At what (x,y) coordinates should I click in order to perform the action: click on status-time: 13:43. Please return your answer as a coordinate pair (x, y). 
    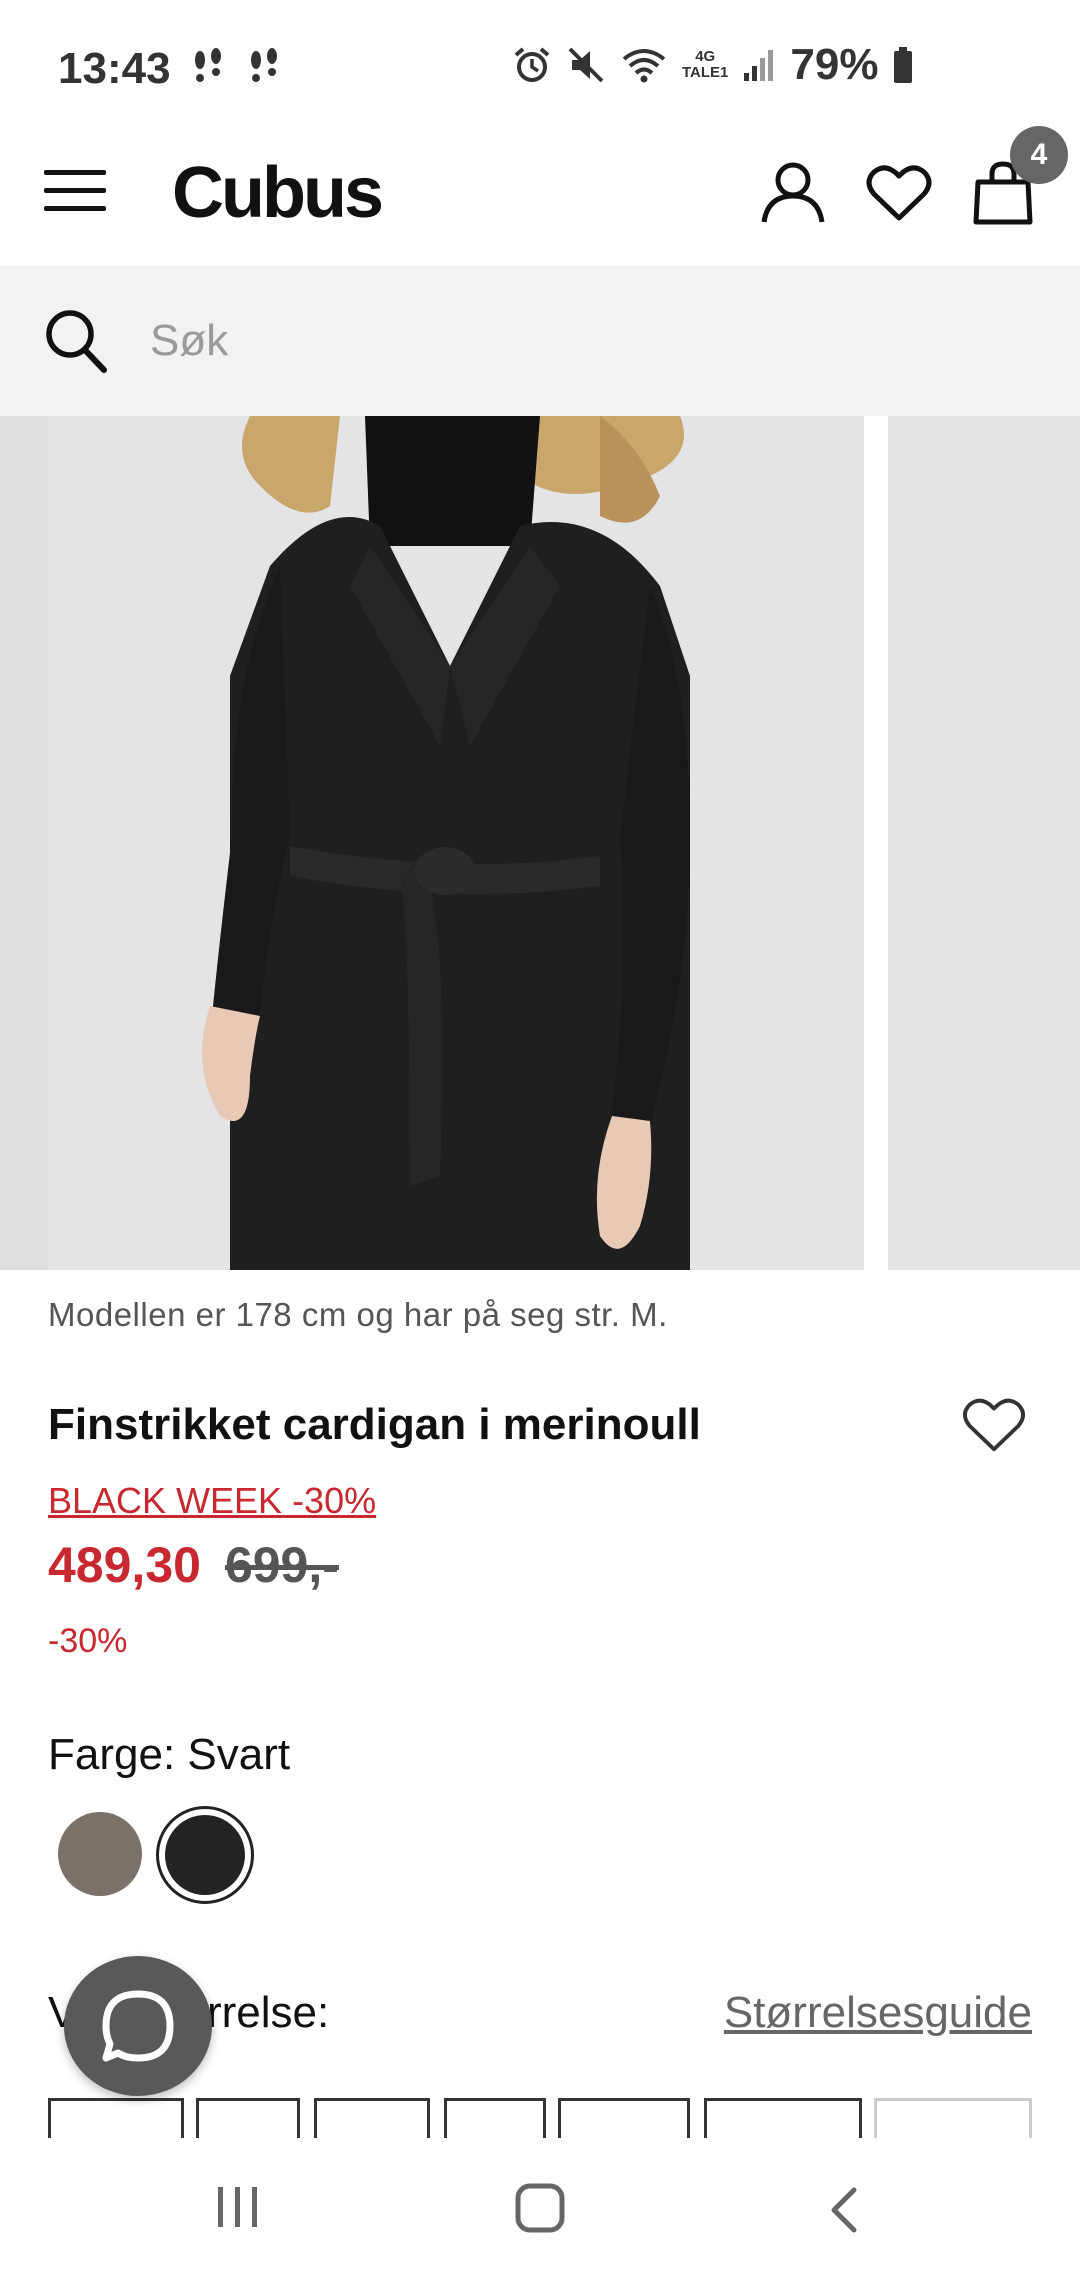
    Looking at the image, I should click on (114, 68).